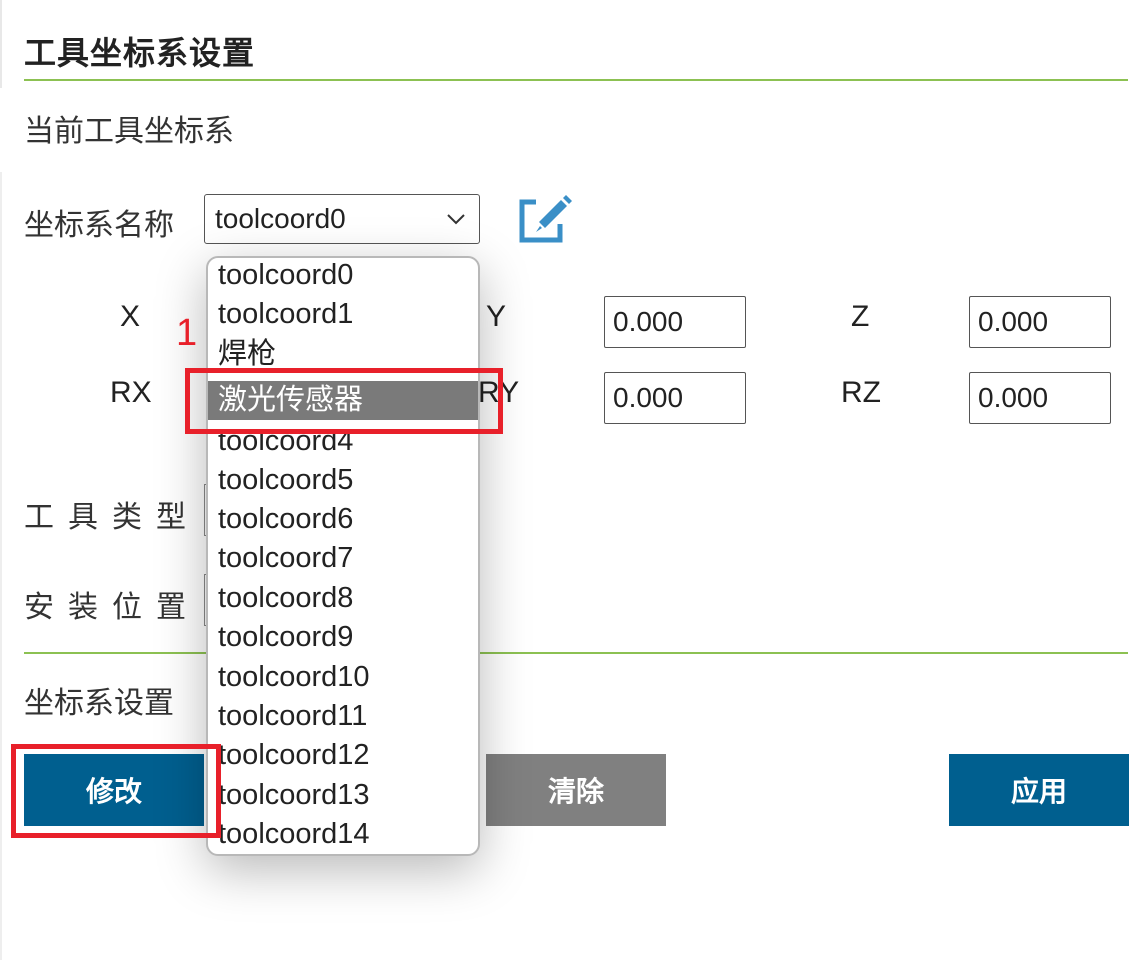 The width and height of the screenshot is (1147, 960). I want to click on title-divider, so click(576, 80).